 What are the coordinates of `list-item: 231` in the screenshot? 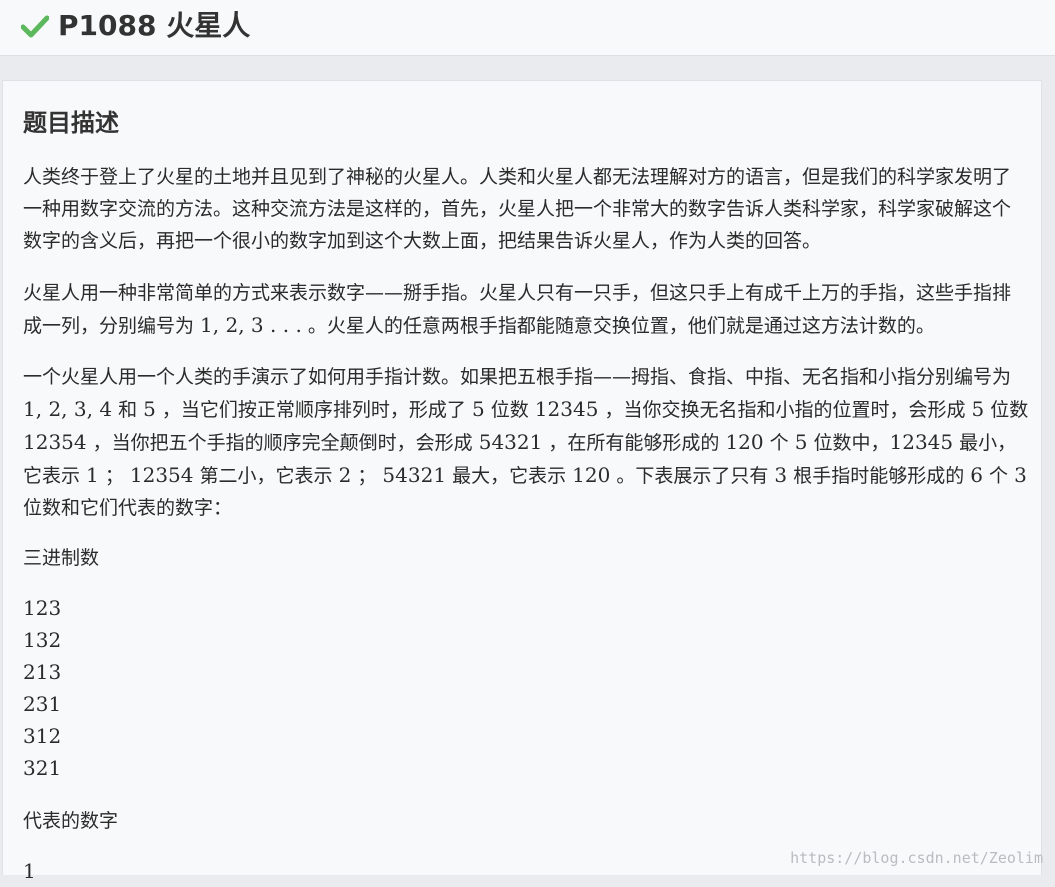 It's located at (42, 704).